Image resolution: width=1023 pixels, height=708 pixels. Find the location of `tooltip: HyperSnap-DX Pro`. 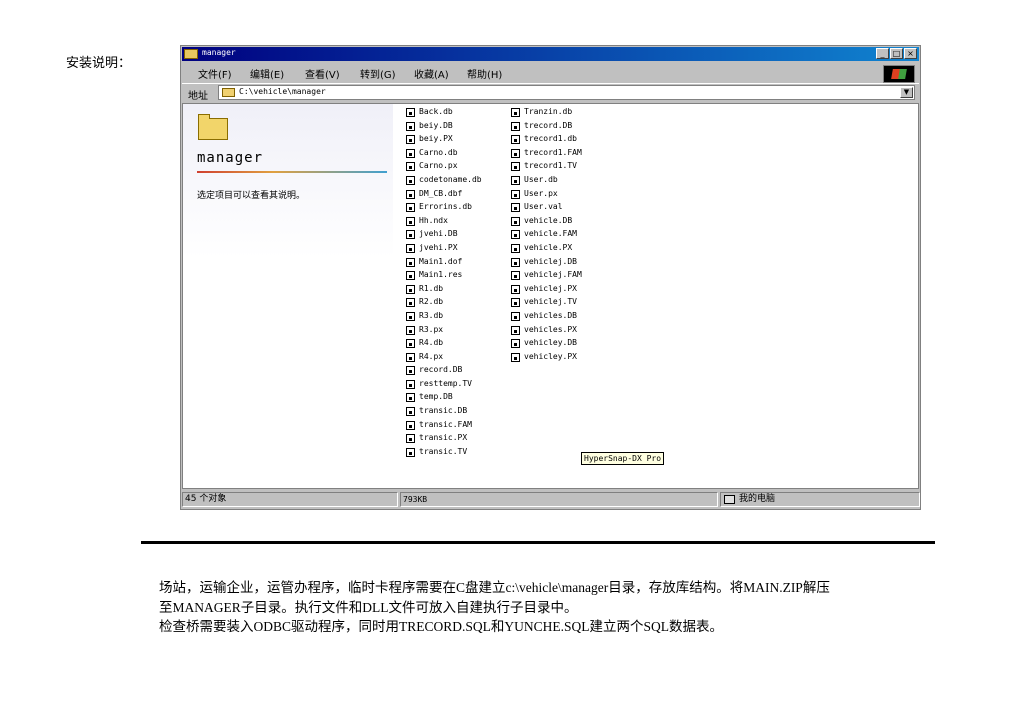

tooltip: HyperSnap-DX Pro is located at coordinates (623, 458).